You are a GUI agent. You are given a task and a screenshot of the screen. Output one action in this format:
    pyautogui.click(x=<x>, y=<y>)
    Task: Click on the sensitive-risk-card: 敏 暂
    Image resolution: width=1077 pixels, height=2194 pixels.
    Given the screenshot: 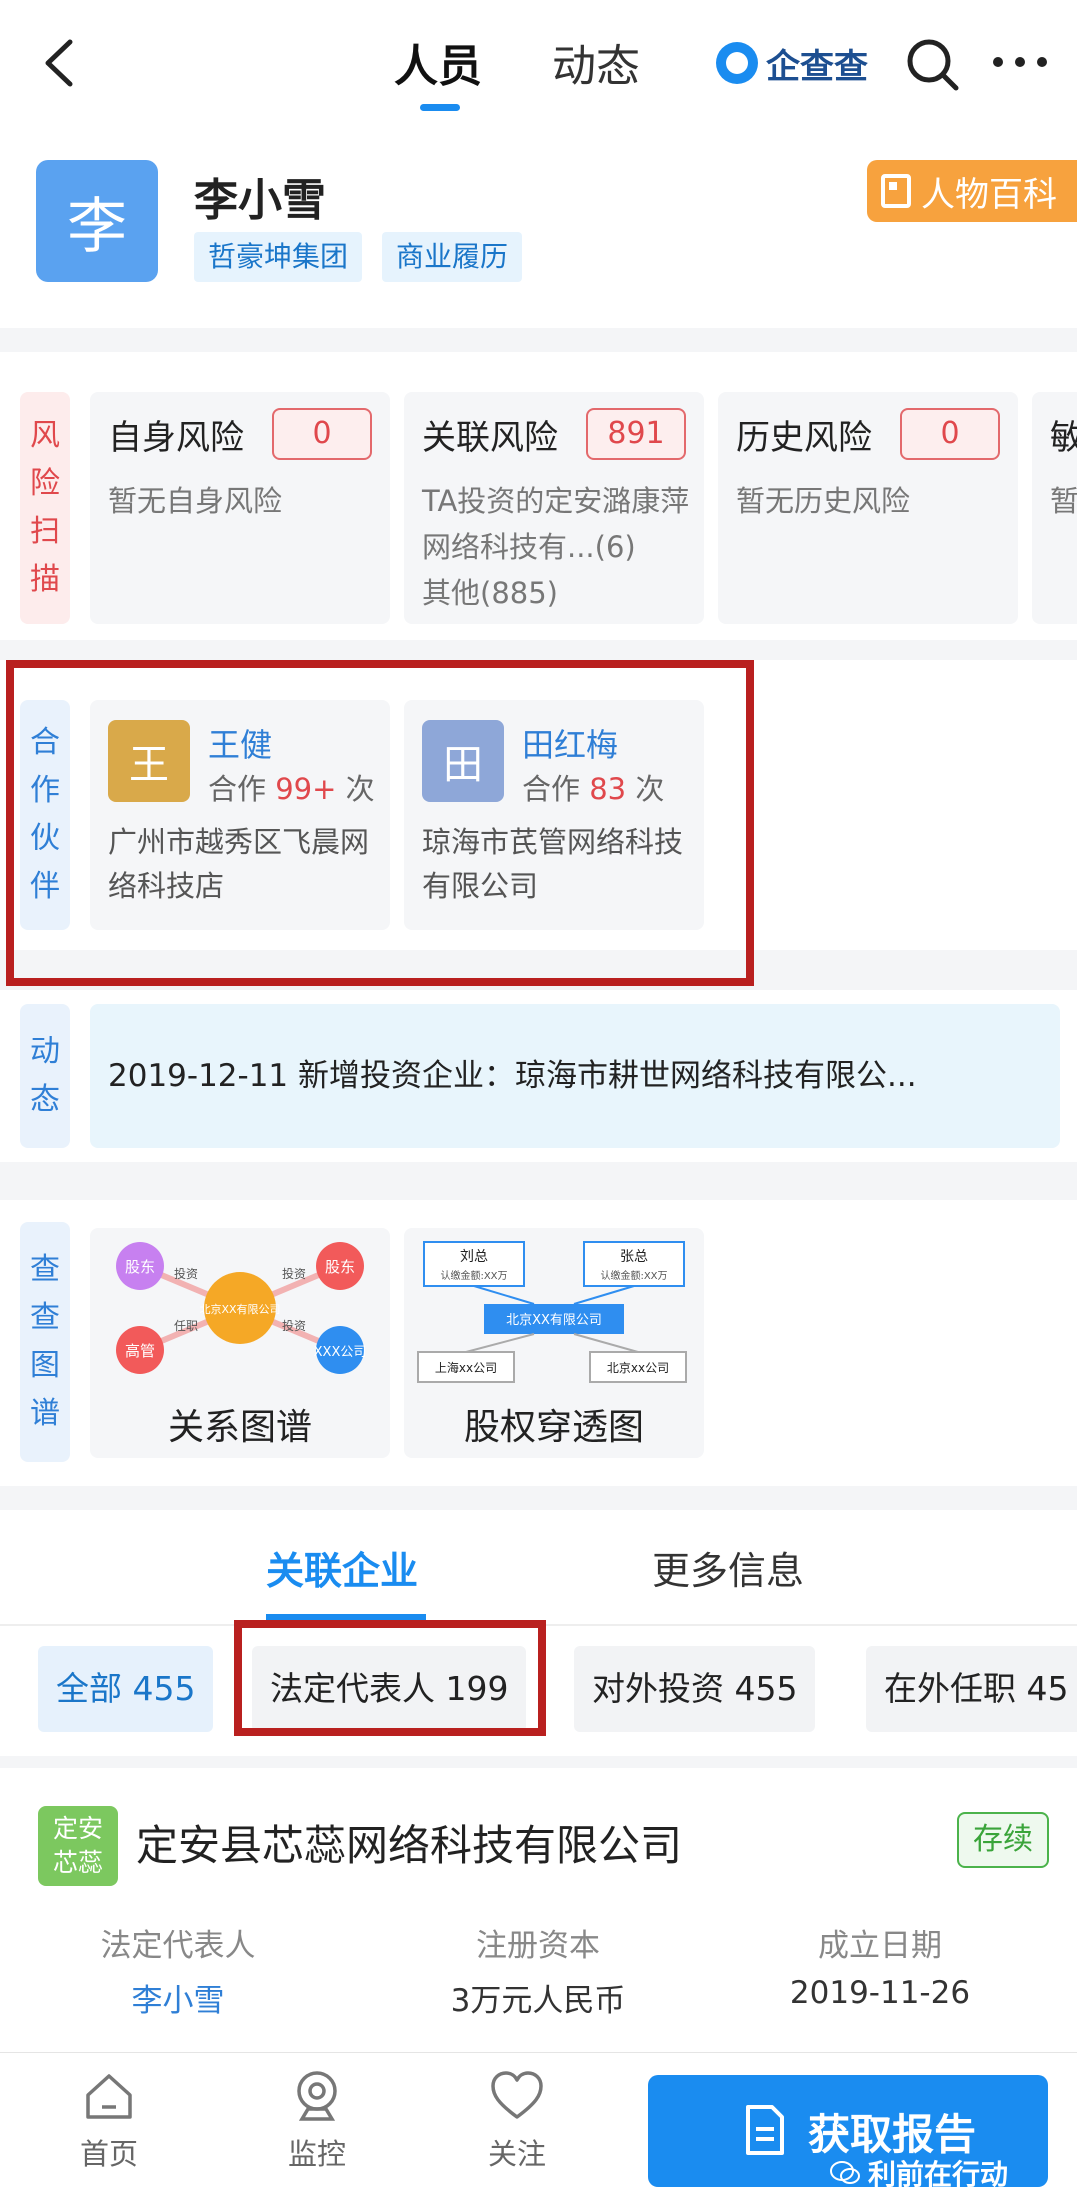 What is the action you would take?
    pyautogui.click(x=1054, y=508)
    